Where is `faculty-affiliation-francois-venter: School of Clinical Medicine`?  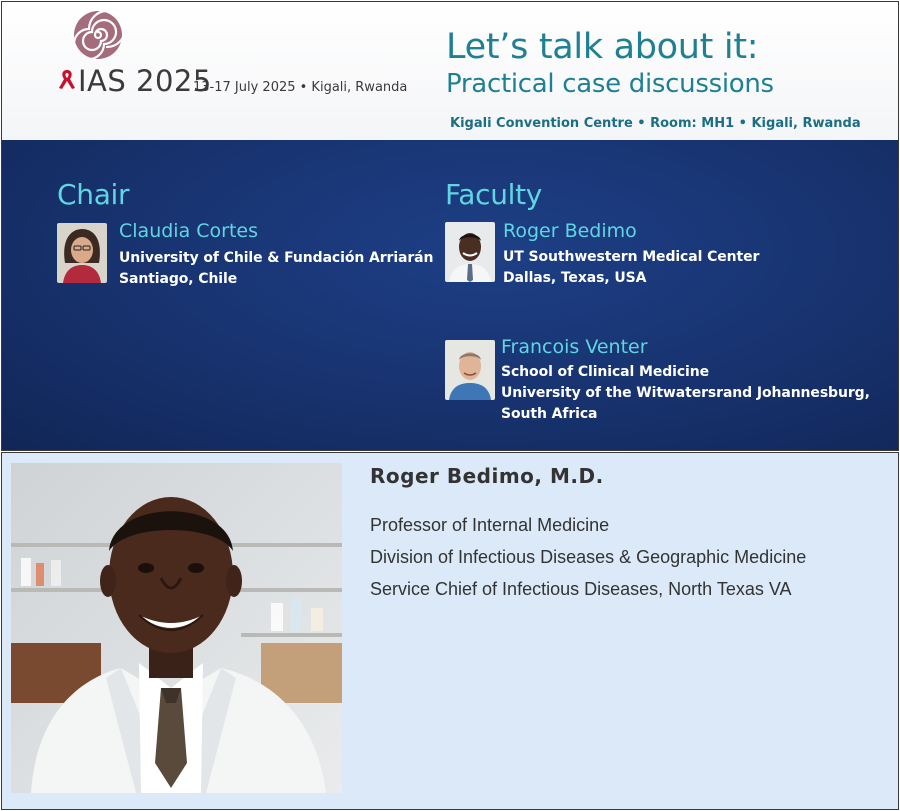
faculty-affiliation-francois-venter: School of Clinical Medicine is located at coordinates (605, 372).